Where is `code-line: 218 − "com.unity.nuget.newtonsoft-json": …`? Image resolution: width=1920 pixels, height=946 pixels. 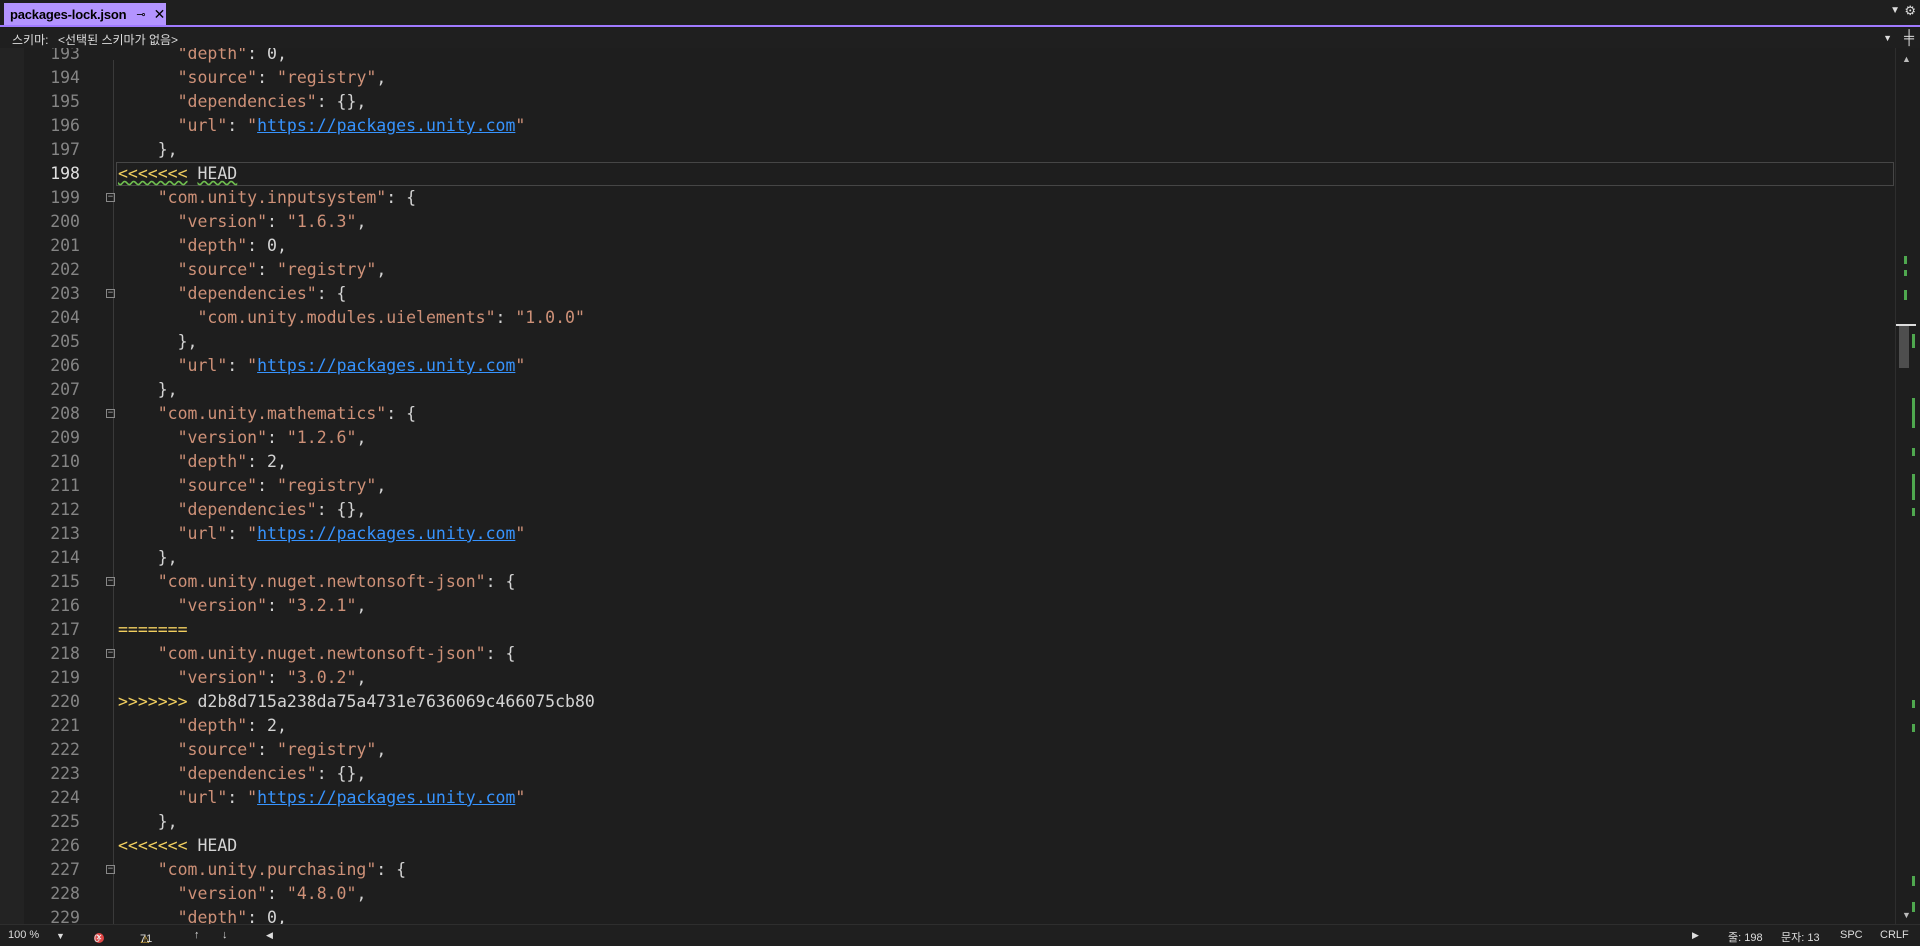 code-line: 218 − "com.unity.nuget.newtonsoft-json": … is located at coordinates (947, 654).